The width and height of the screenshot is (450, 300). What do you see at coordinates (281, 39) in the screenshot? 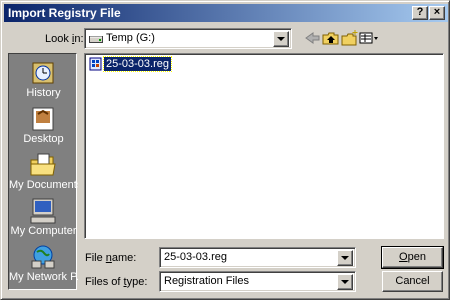
I see `look-in-dropdown-arrow` at bounding box center [281, 39].